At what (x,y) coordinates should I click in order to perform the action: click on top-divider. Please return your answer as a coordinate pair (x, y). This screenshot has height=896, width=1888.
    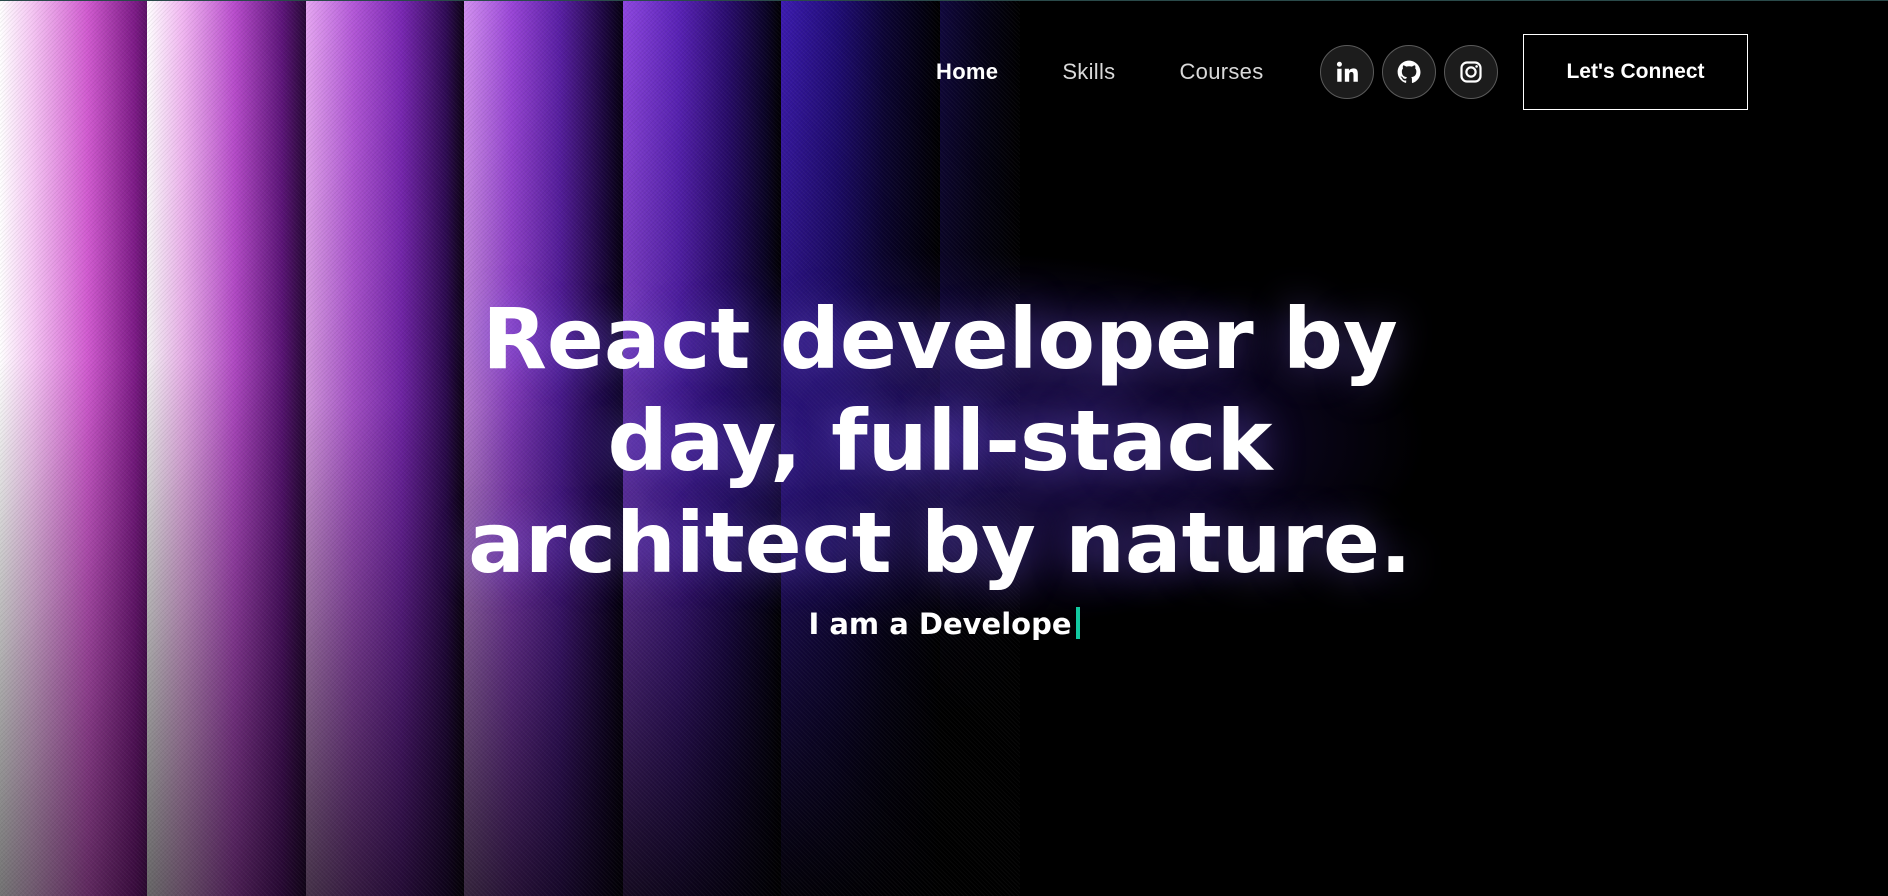
    Looking at the image, I should click on (944, 0).